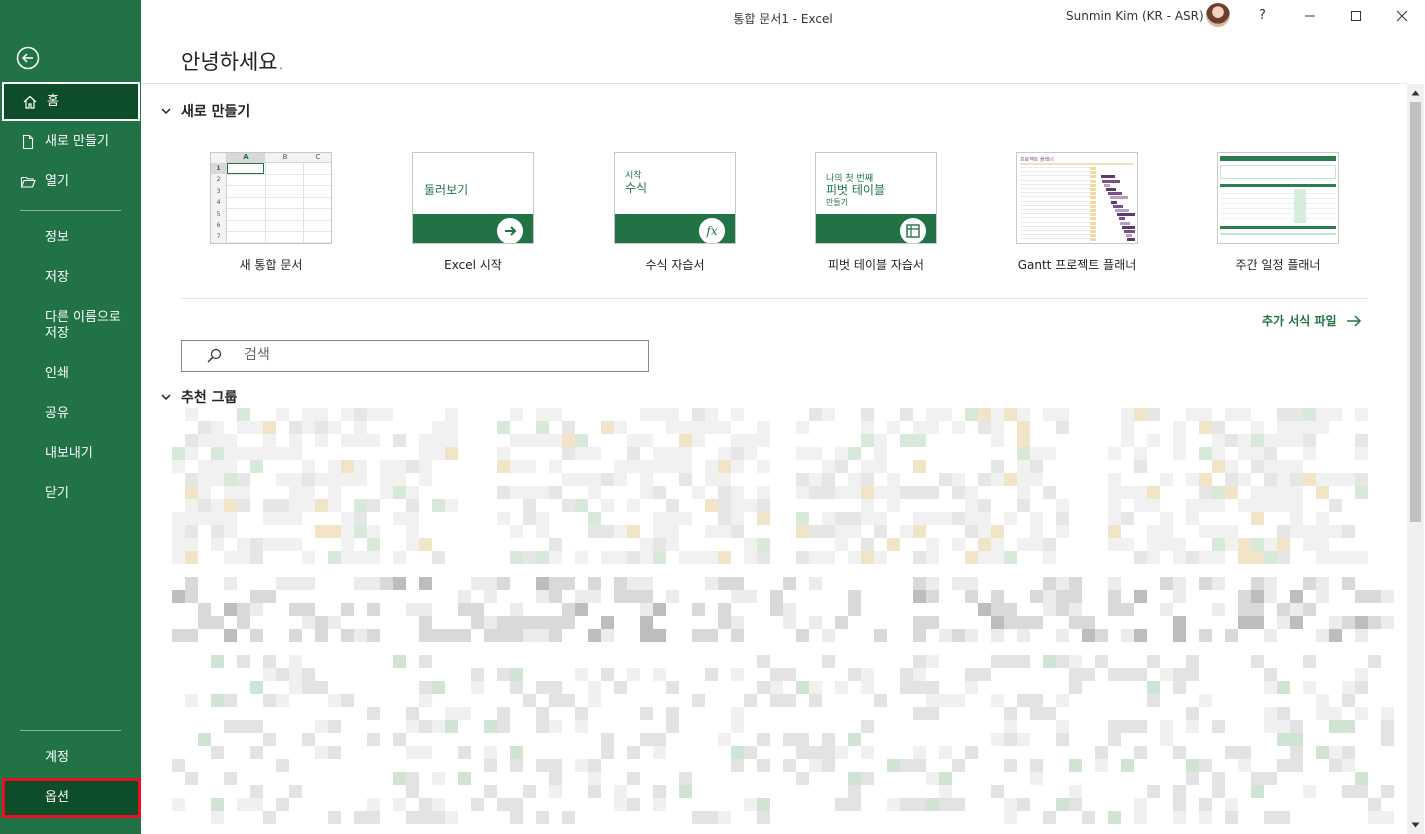 The image size is (1425, 834). I want to click on thumbnail-text: 수식, so click(636, 188).